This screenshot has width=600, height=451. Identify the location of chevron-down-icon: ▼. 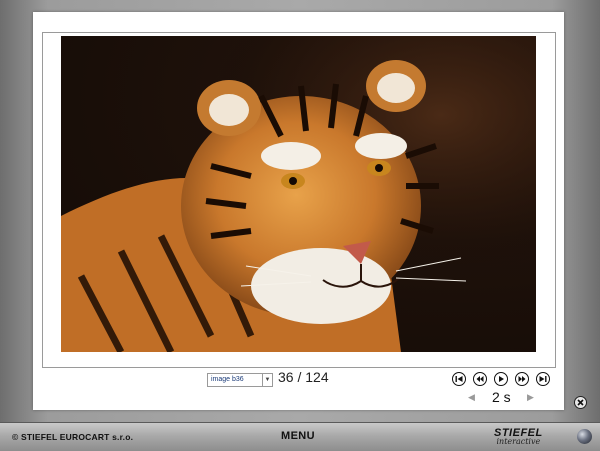
(267, 380).